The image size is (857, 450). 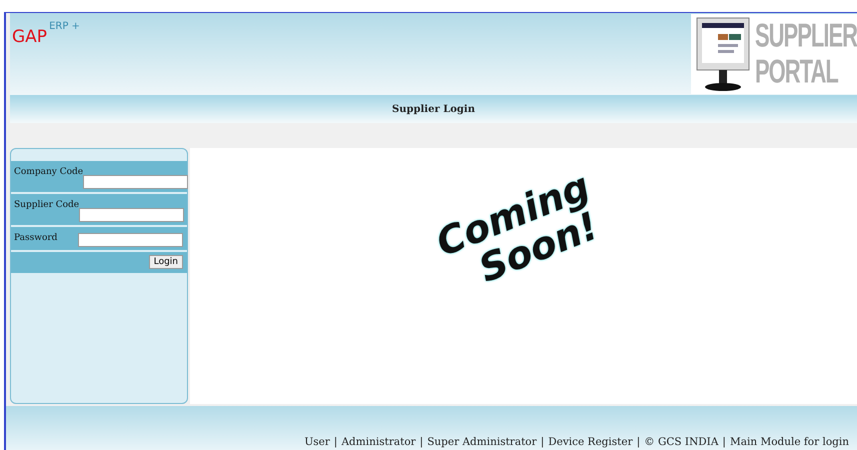 I want to click on brand-suffix: ERP +, so click(x=64, y=26).